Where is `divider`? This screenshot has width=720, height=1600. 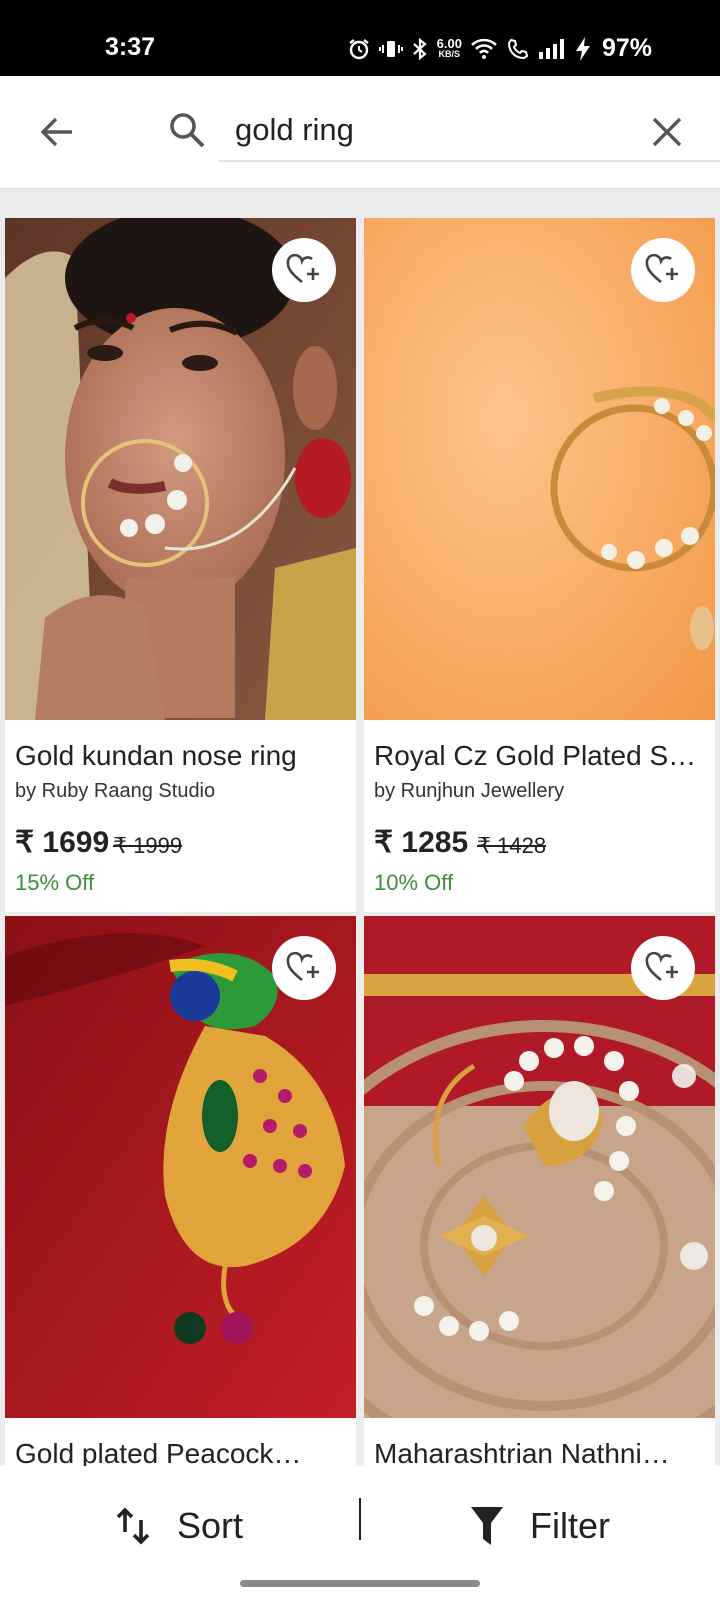 divider is located at coordinates (360, 1519).